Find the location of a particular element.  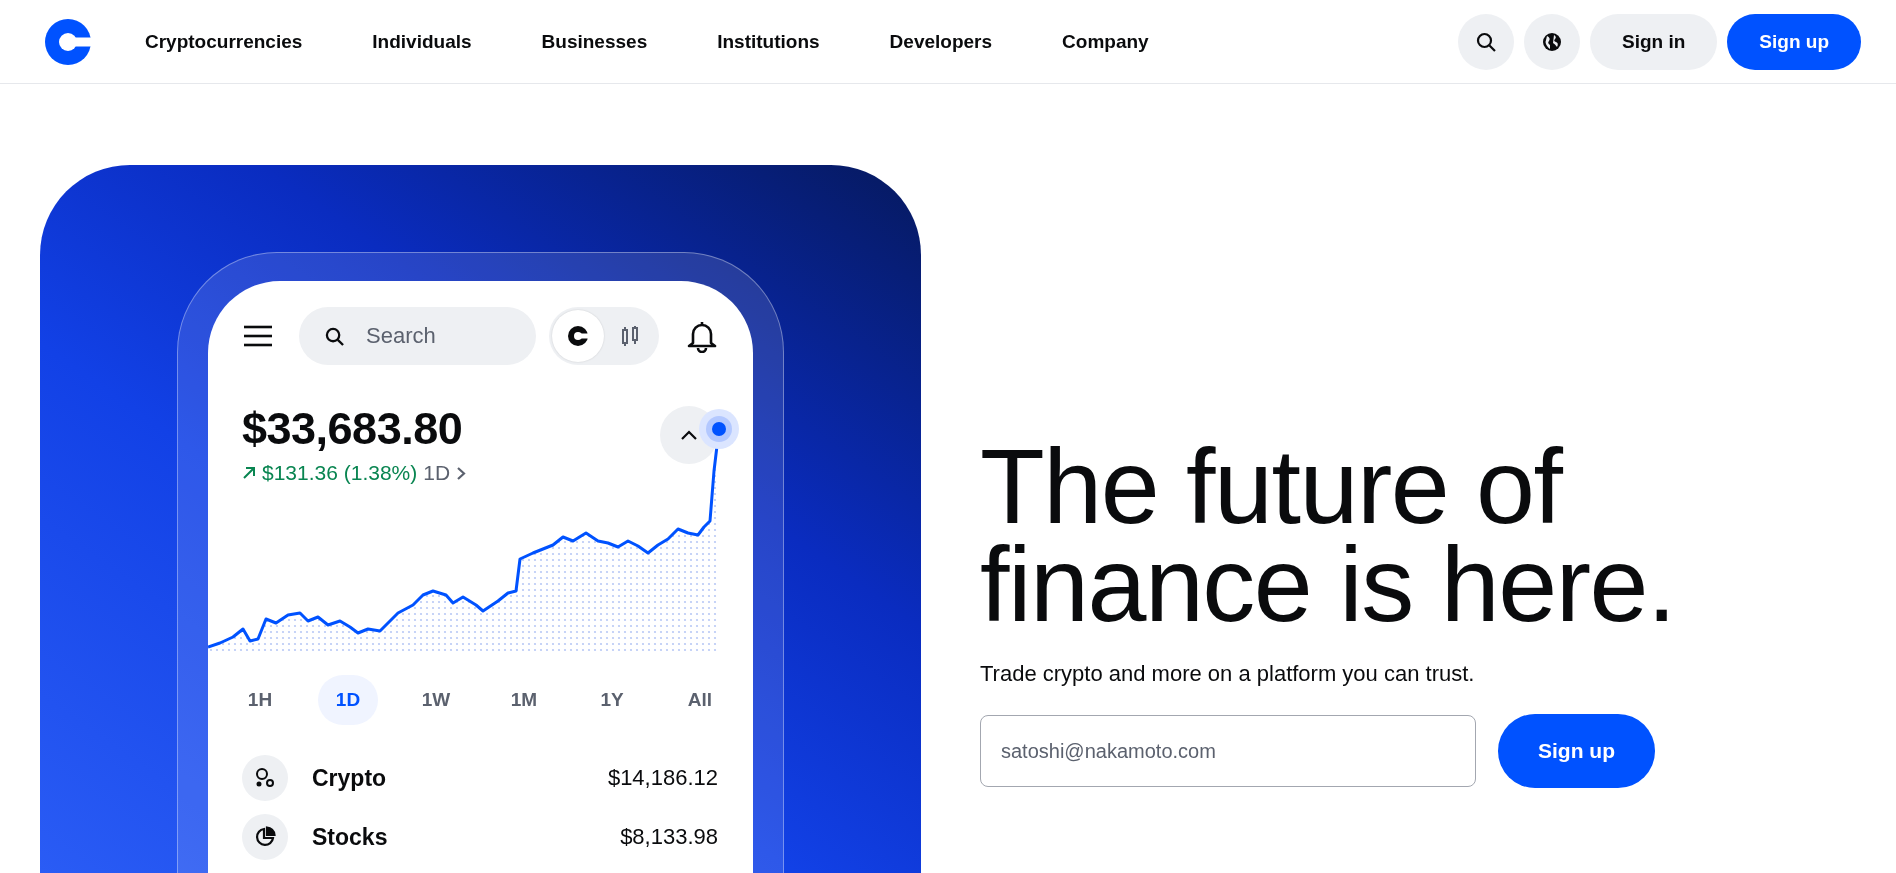

nav-link: Developers is located at coordinates (941, 41).